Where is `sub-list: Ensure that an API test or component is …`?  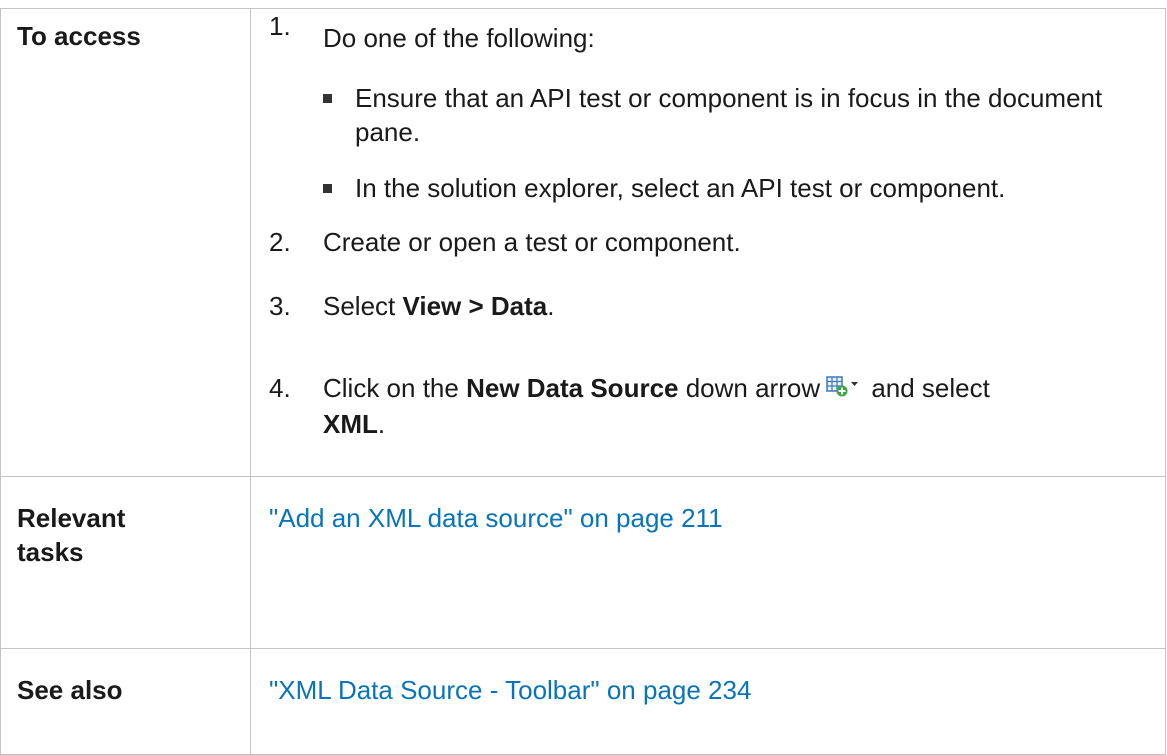
sub-list: Ensure that an API test or component is … is located at coordinates (744, 143).